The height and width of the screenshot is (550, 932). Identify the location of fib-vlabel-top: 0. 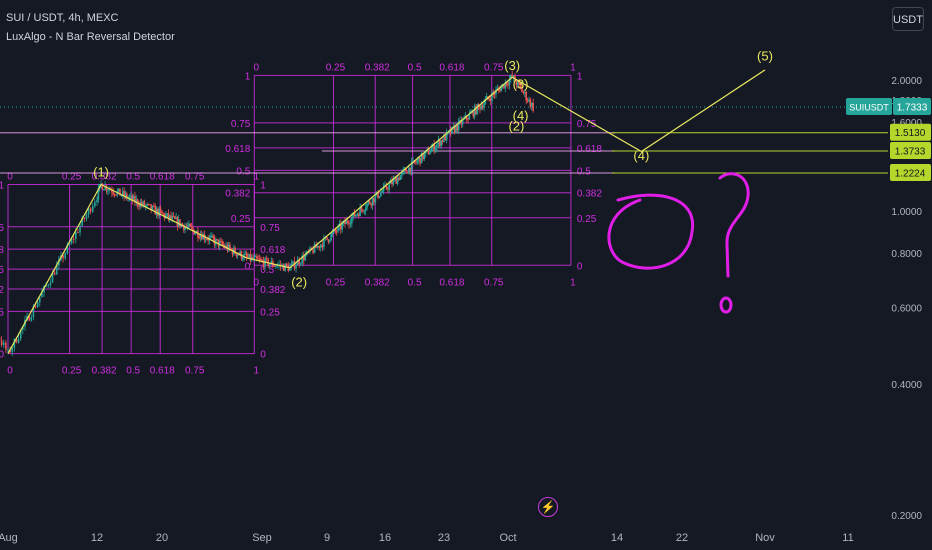
(257, 67).